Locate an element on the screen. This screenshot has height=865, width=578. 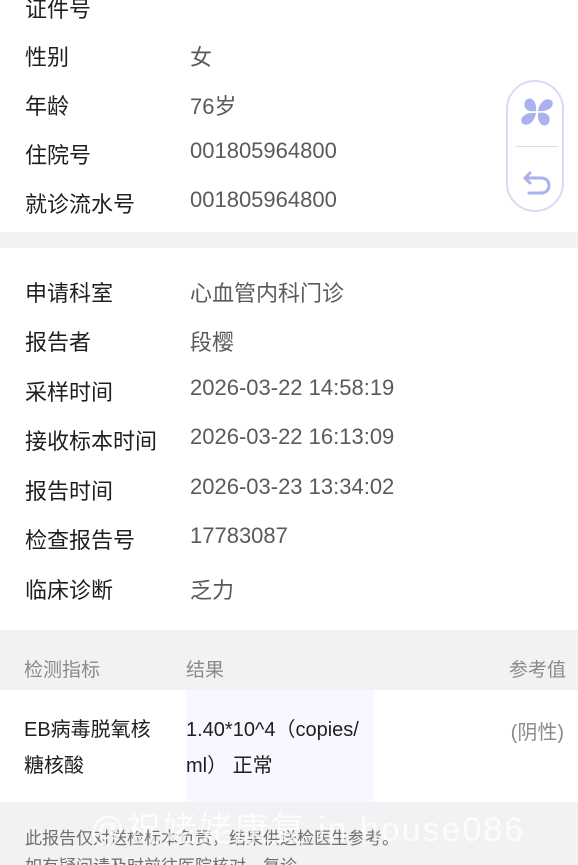
sample-time-value: 2026-03-22 14:58:19 is located at coordinates (292, 387).